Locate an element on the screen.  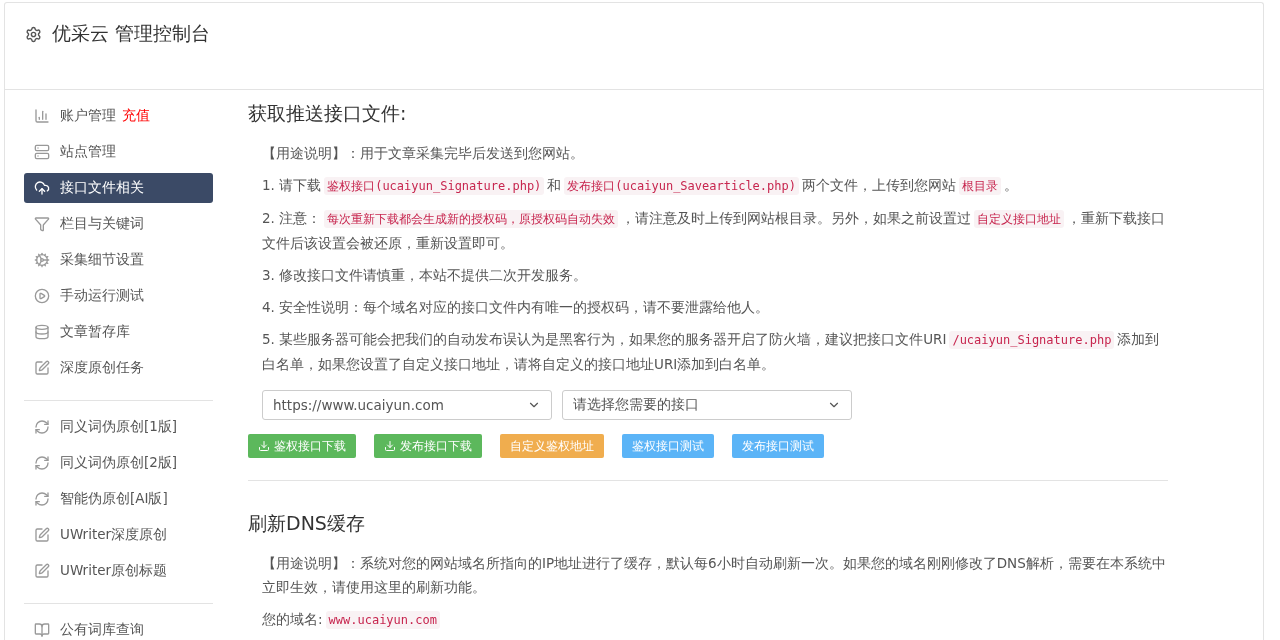
filter-icon is located at coordinates (42, 224).